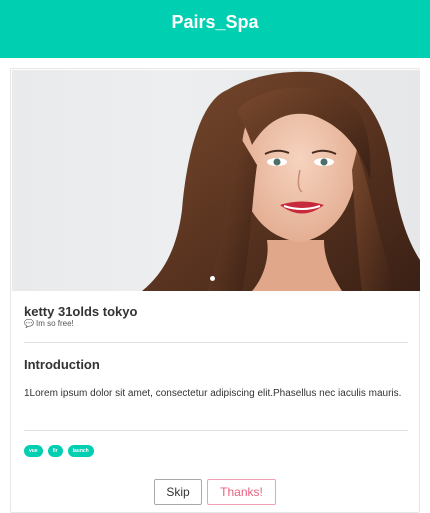  What do you see at coordinates (80, 451) in the screenshot?
I see `tag-chip: launch` at bounding box center [80, 451].